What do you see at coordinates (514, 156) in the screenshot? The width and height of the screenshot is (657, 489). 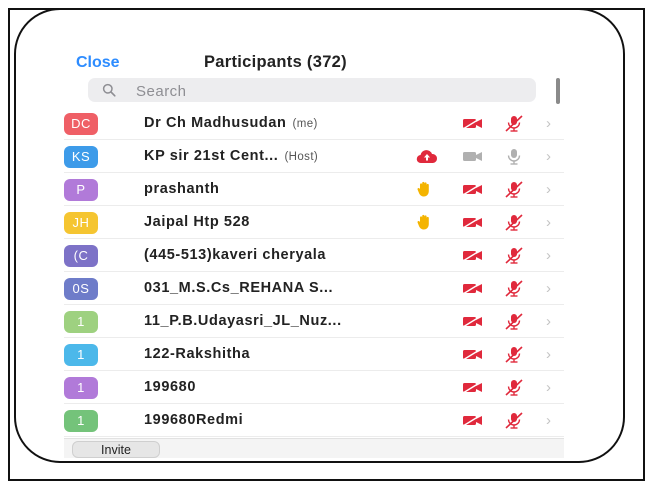 I see `microphone-icon` at bounding box center [514, 156].